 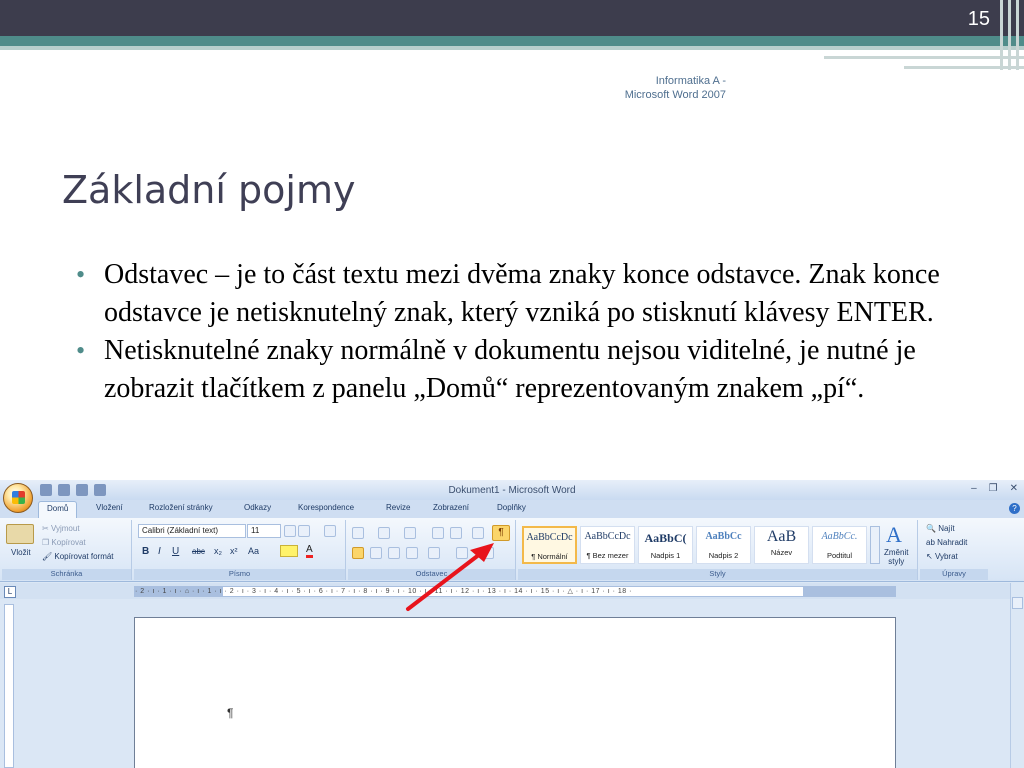 What do you see at coordinates (894, 535) in the screenshot?
I see `change-styles-icon: A` at bounding box center [894, 535].